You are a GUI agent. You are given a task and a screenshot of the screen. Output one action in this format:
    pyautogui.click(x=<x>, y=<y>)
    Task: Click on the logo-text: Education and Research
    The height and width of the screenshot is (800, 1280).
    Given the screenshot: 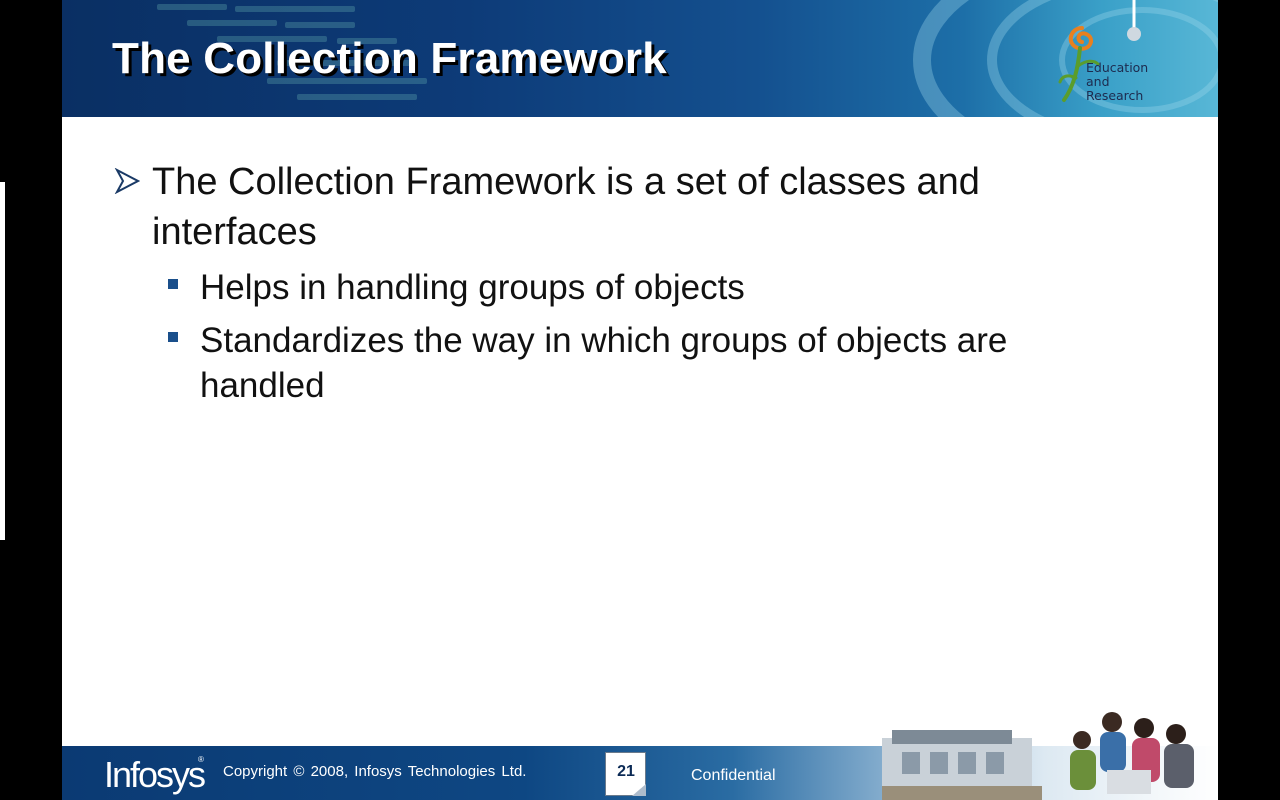 What is the action you would take?
    pyautogui.click(x=1117, y=81)
    